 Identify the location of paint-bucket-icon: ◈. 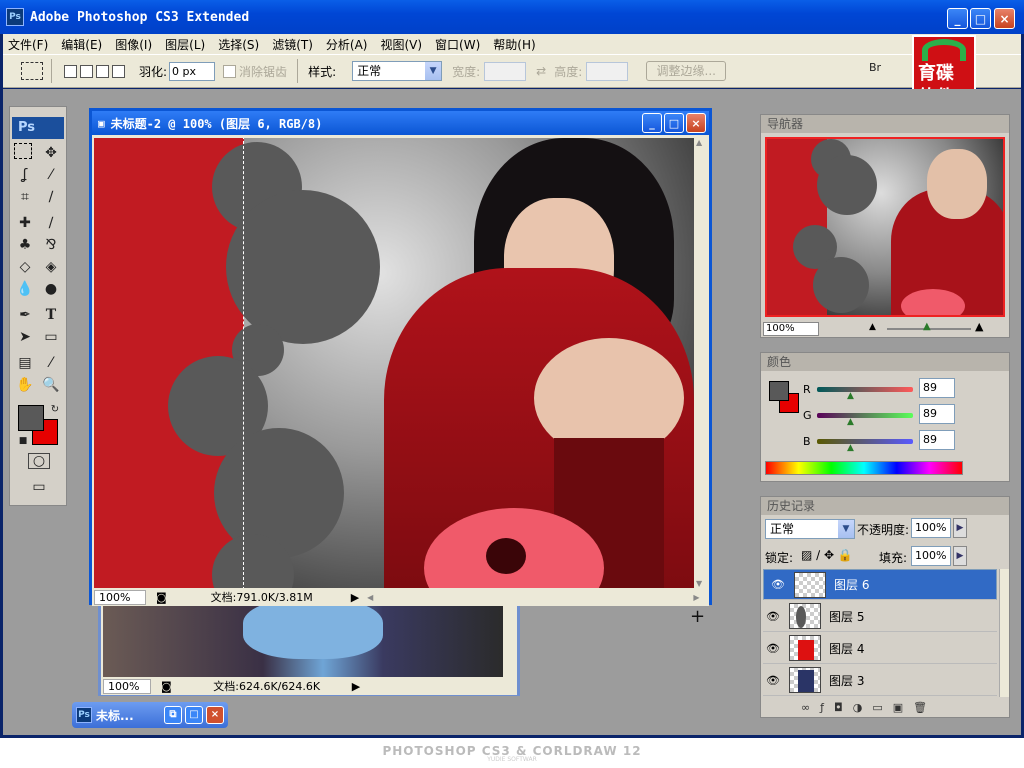
(51, 267).